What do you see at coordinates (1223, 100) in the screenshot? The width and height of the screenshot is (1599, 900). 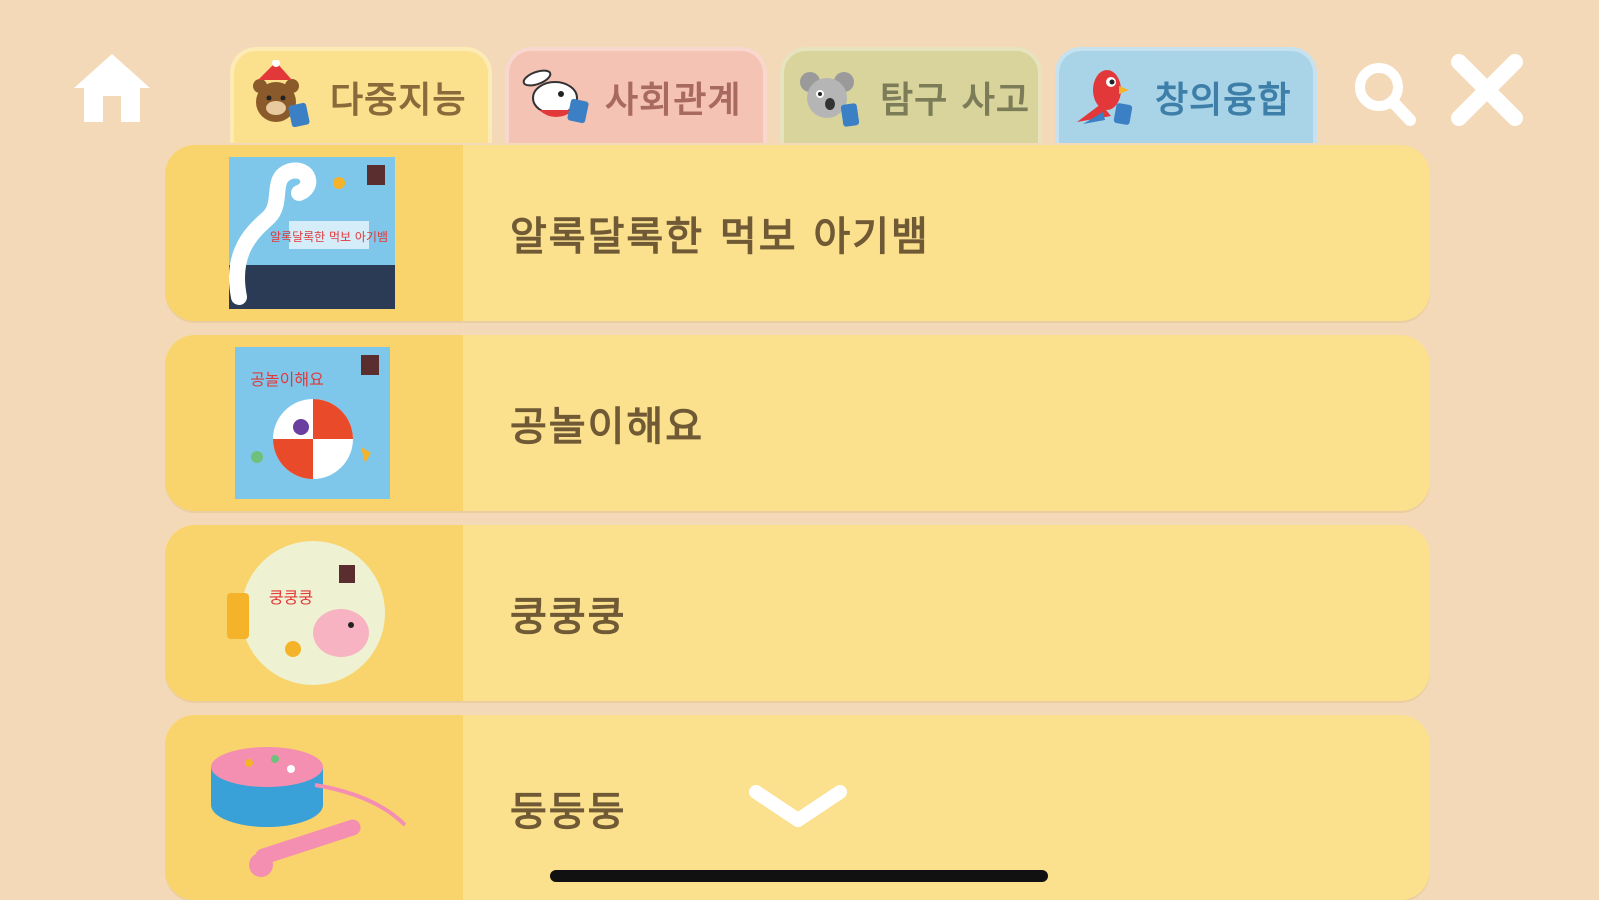 I see `tab-label: 창의융합` at bounding box center [1223, 100].